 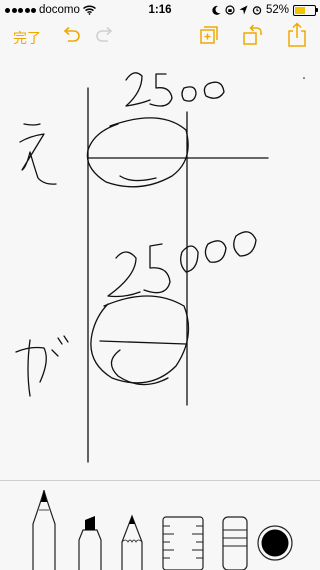 What do you see at coordinates (44, 529) in the screenshot?
I see `pen-icon` at bounding box center [44, 529].